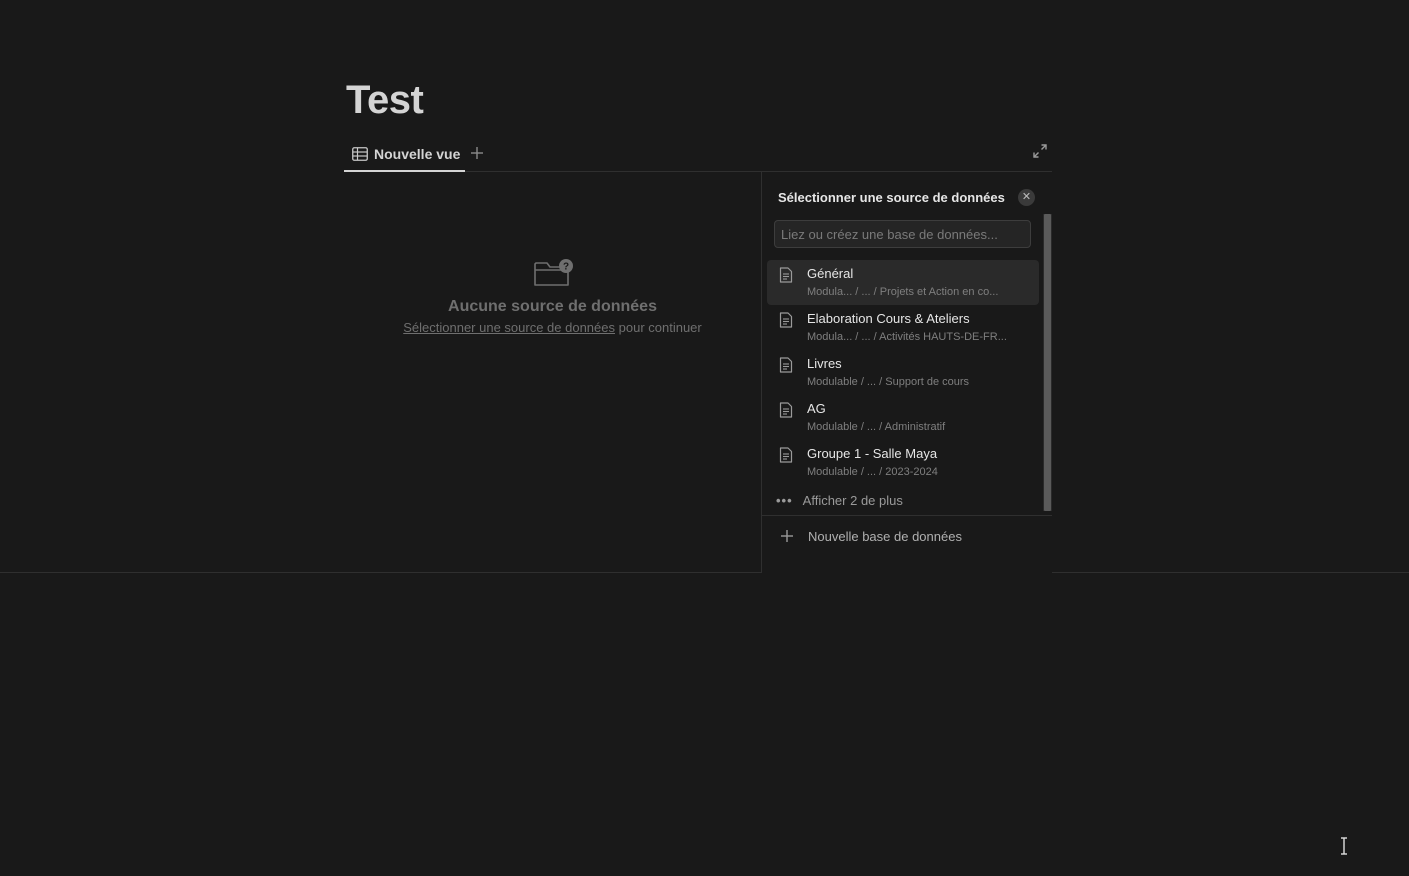  I want to click on empty-state-suffix: pour continuer, so click(660, 327).